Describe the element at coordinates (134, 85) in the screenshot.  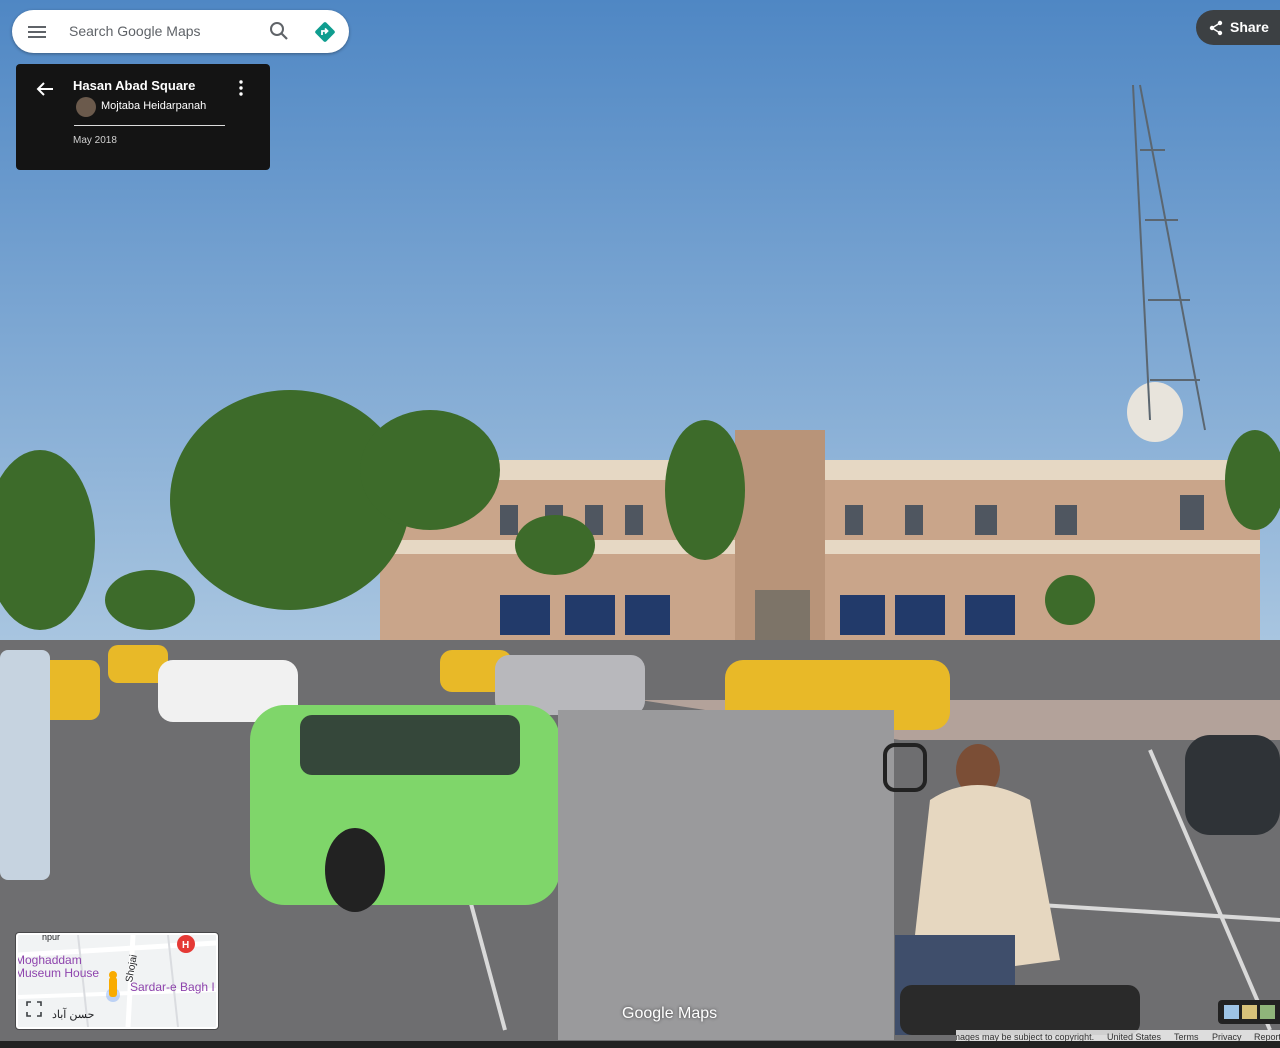
I see `location-title: Hasan Abad Square` at that location.